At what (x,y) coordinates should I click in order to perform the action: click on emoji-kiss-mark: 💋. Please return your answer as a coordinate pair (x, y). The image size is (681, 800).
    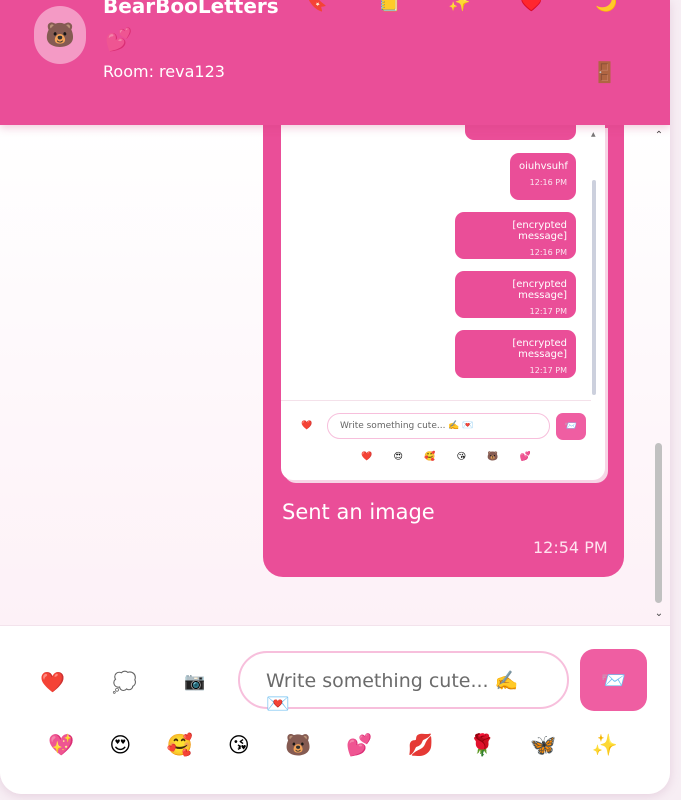
    Looking at the image, I should click on (421, 748).